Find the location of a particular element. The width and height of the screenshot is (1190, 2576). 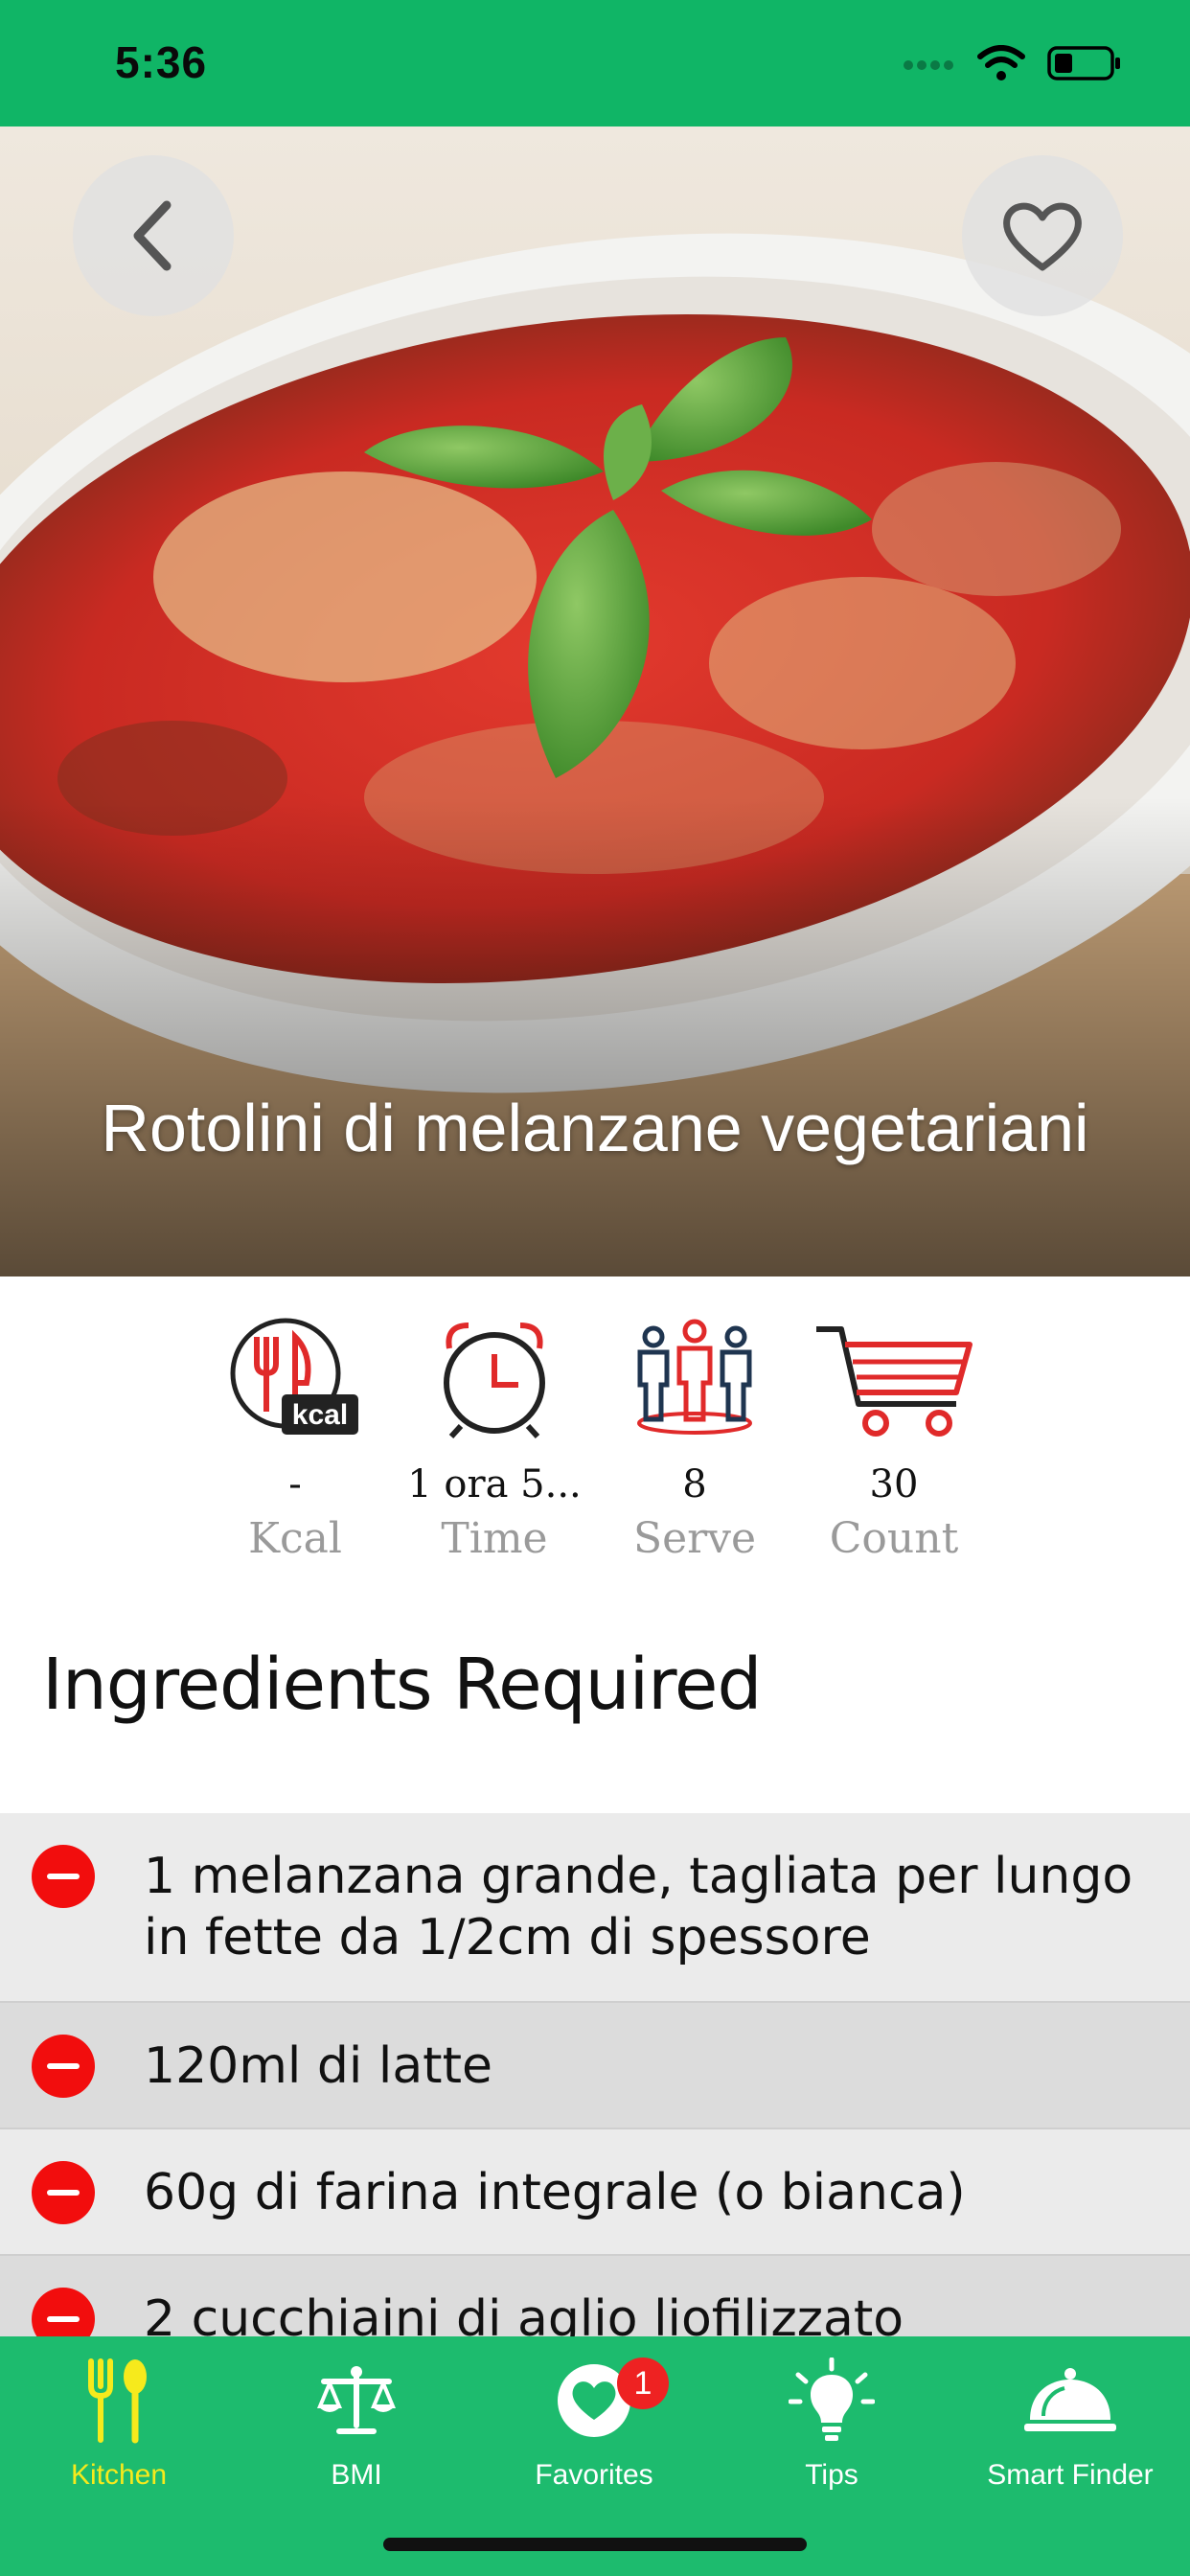

status-icons is located at coordinates (1013, 63).